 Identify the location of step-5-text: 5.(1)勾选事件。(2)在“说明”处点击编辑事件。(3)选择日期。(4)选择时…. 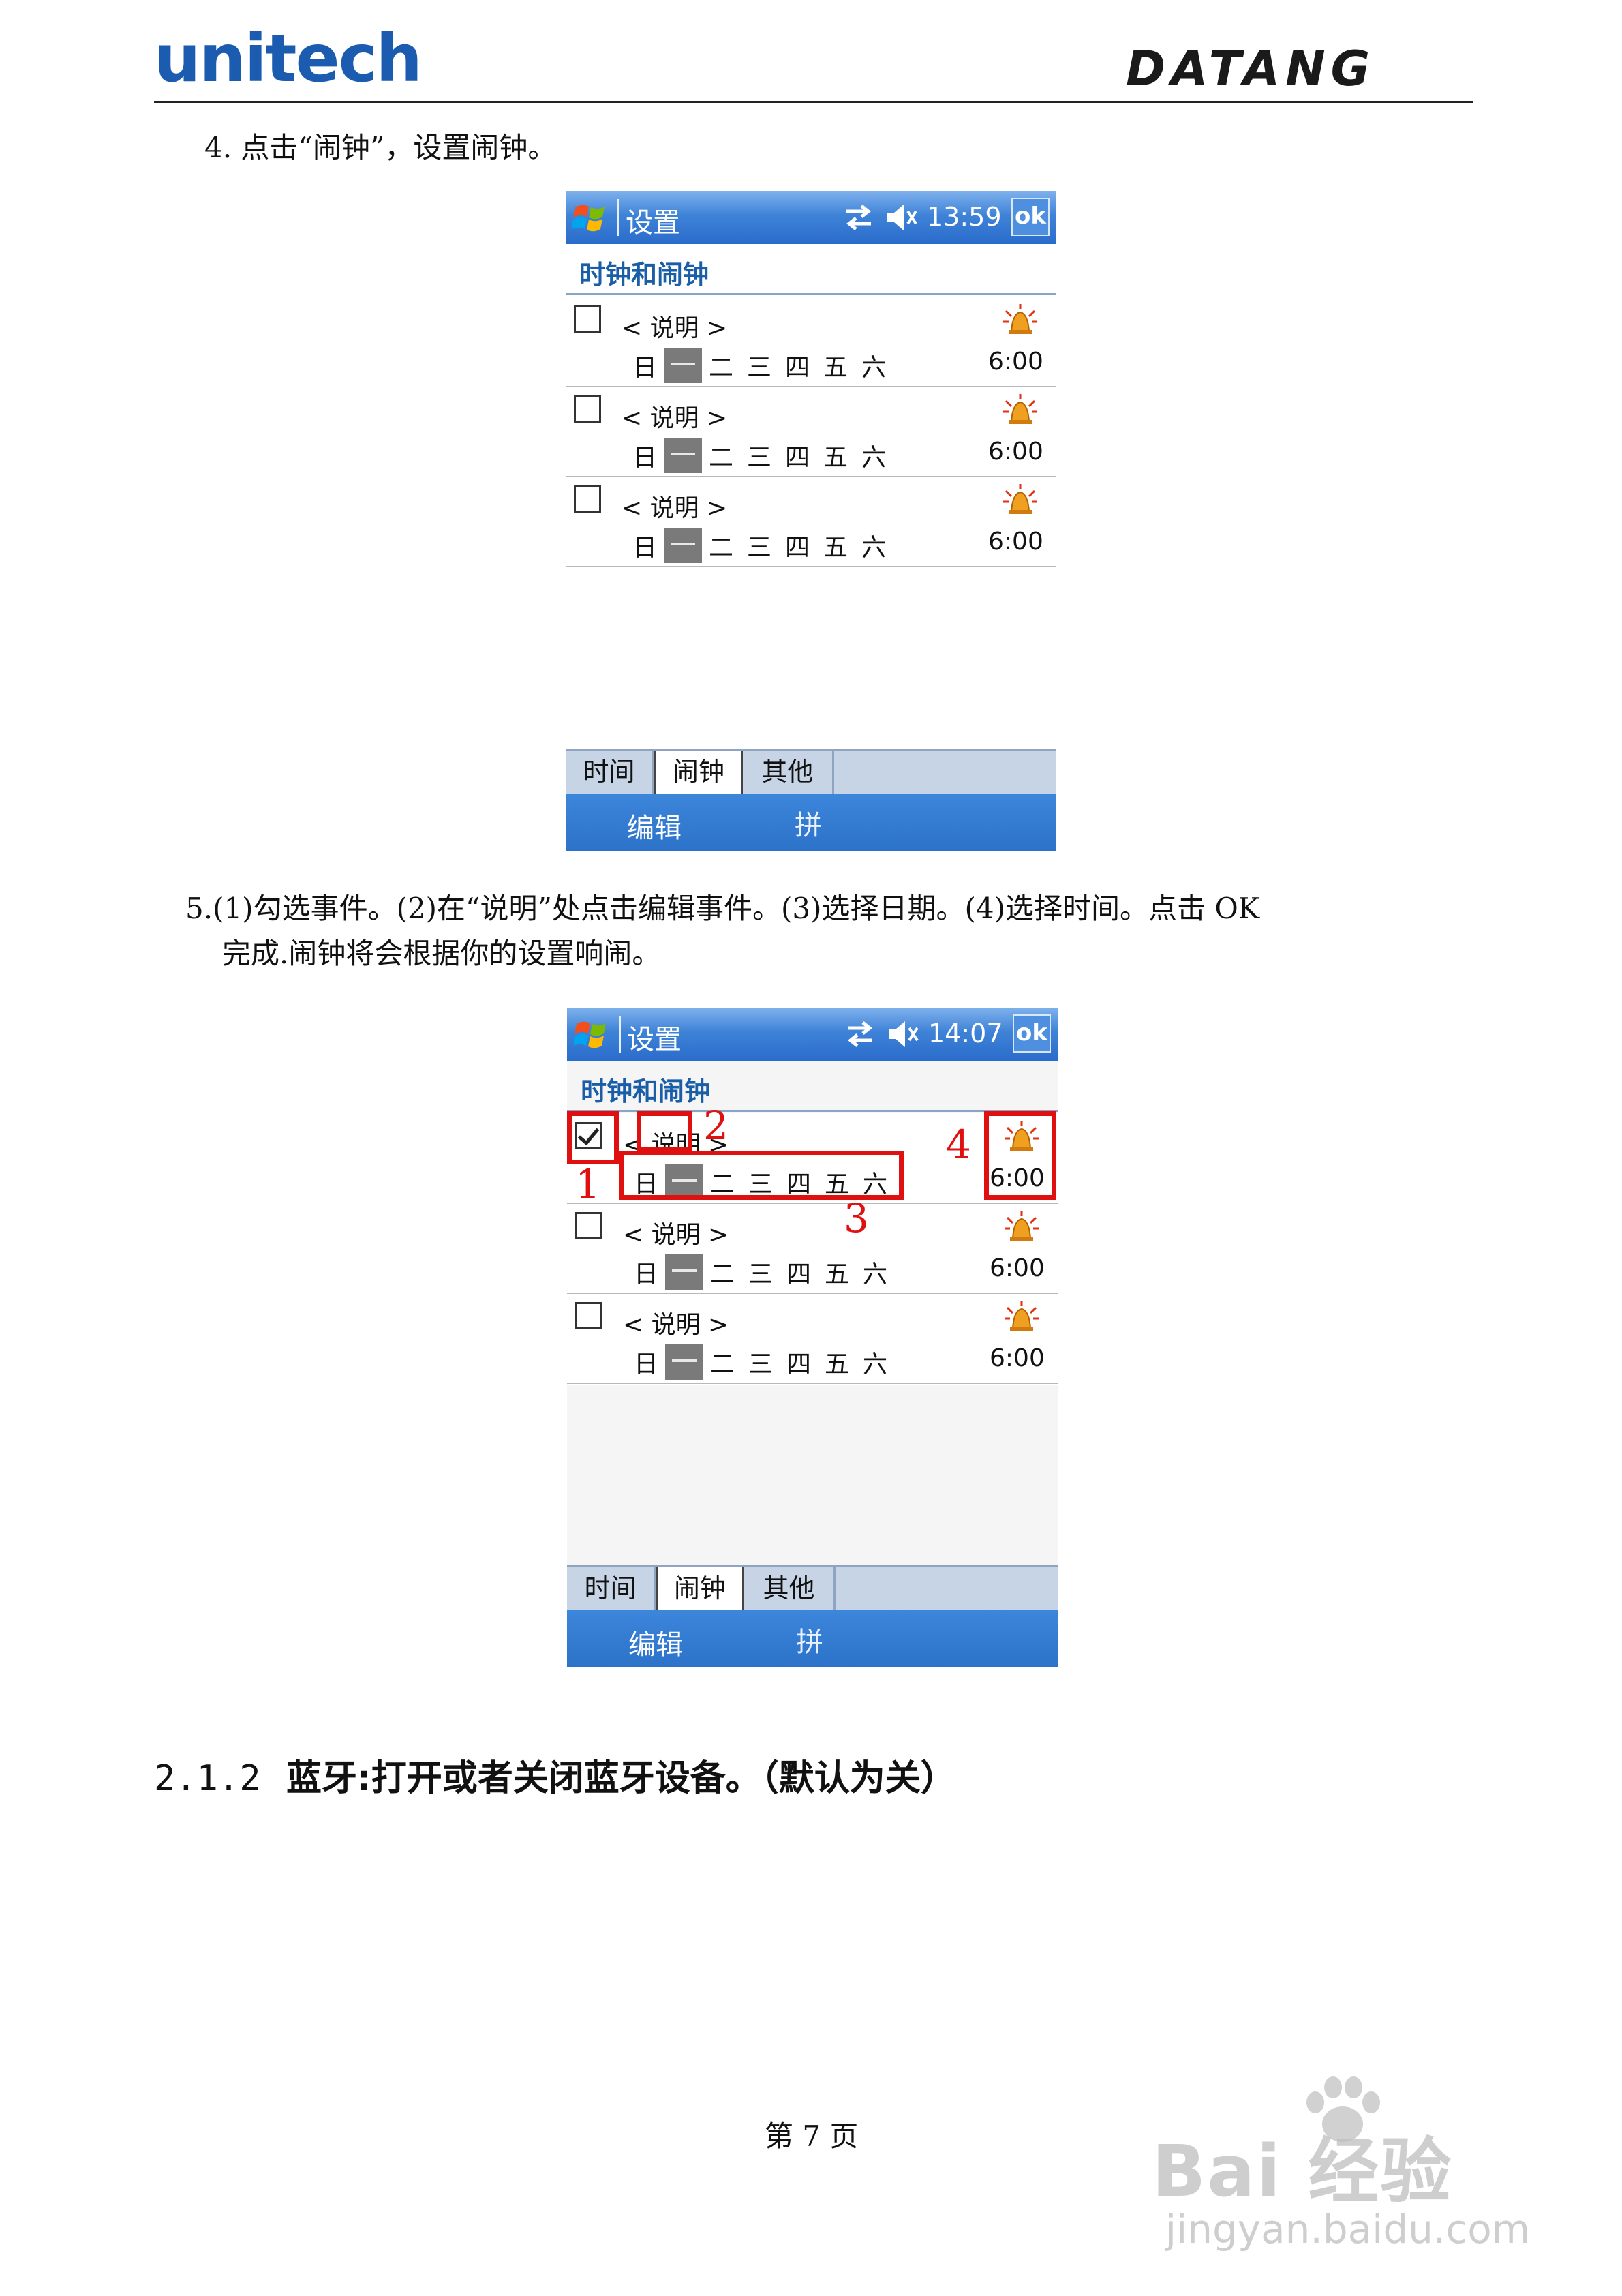
(722, 908).